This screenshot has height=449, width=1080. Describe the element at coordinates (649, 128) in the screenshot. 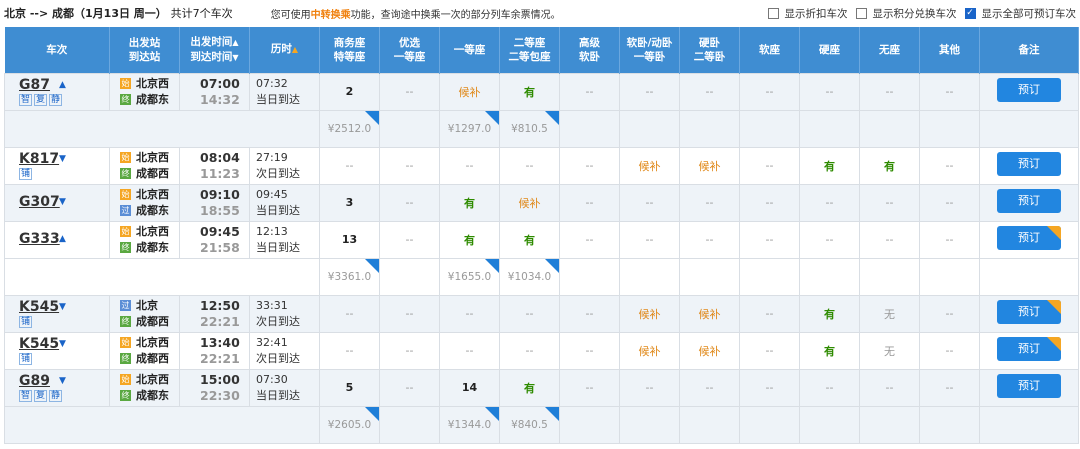

I see `price-cell-empty` at that location.